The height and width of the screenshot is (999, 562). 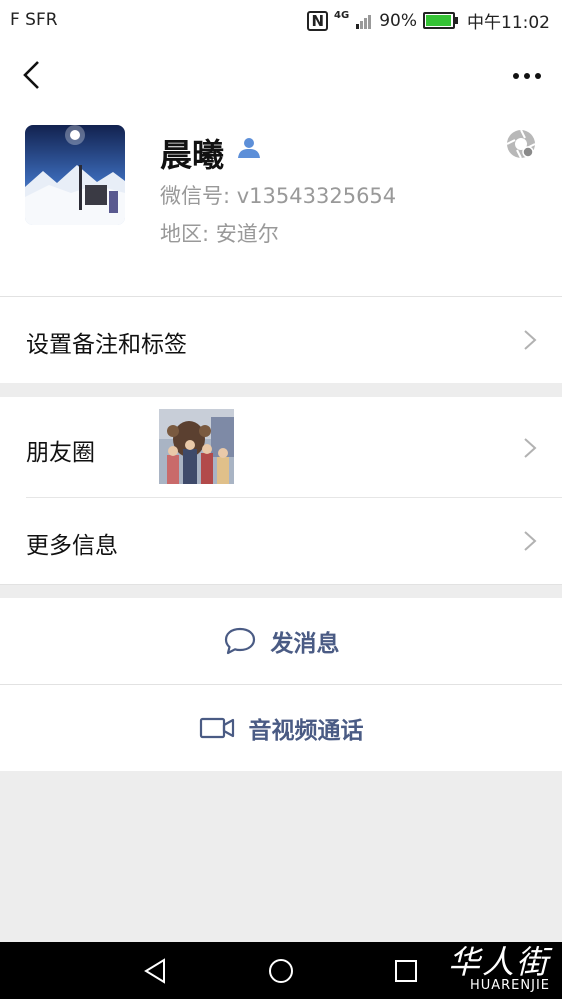 What do you see at coordinates (216, 728) in the screenshot?
I see `video-camera-icon` at bounding box center [216, 728].